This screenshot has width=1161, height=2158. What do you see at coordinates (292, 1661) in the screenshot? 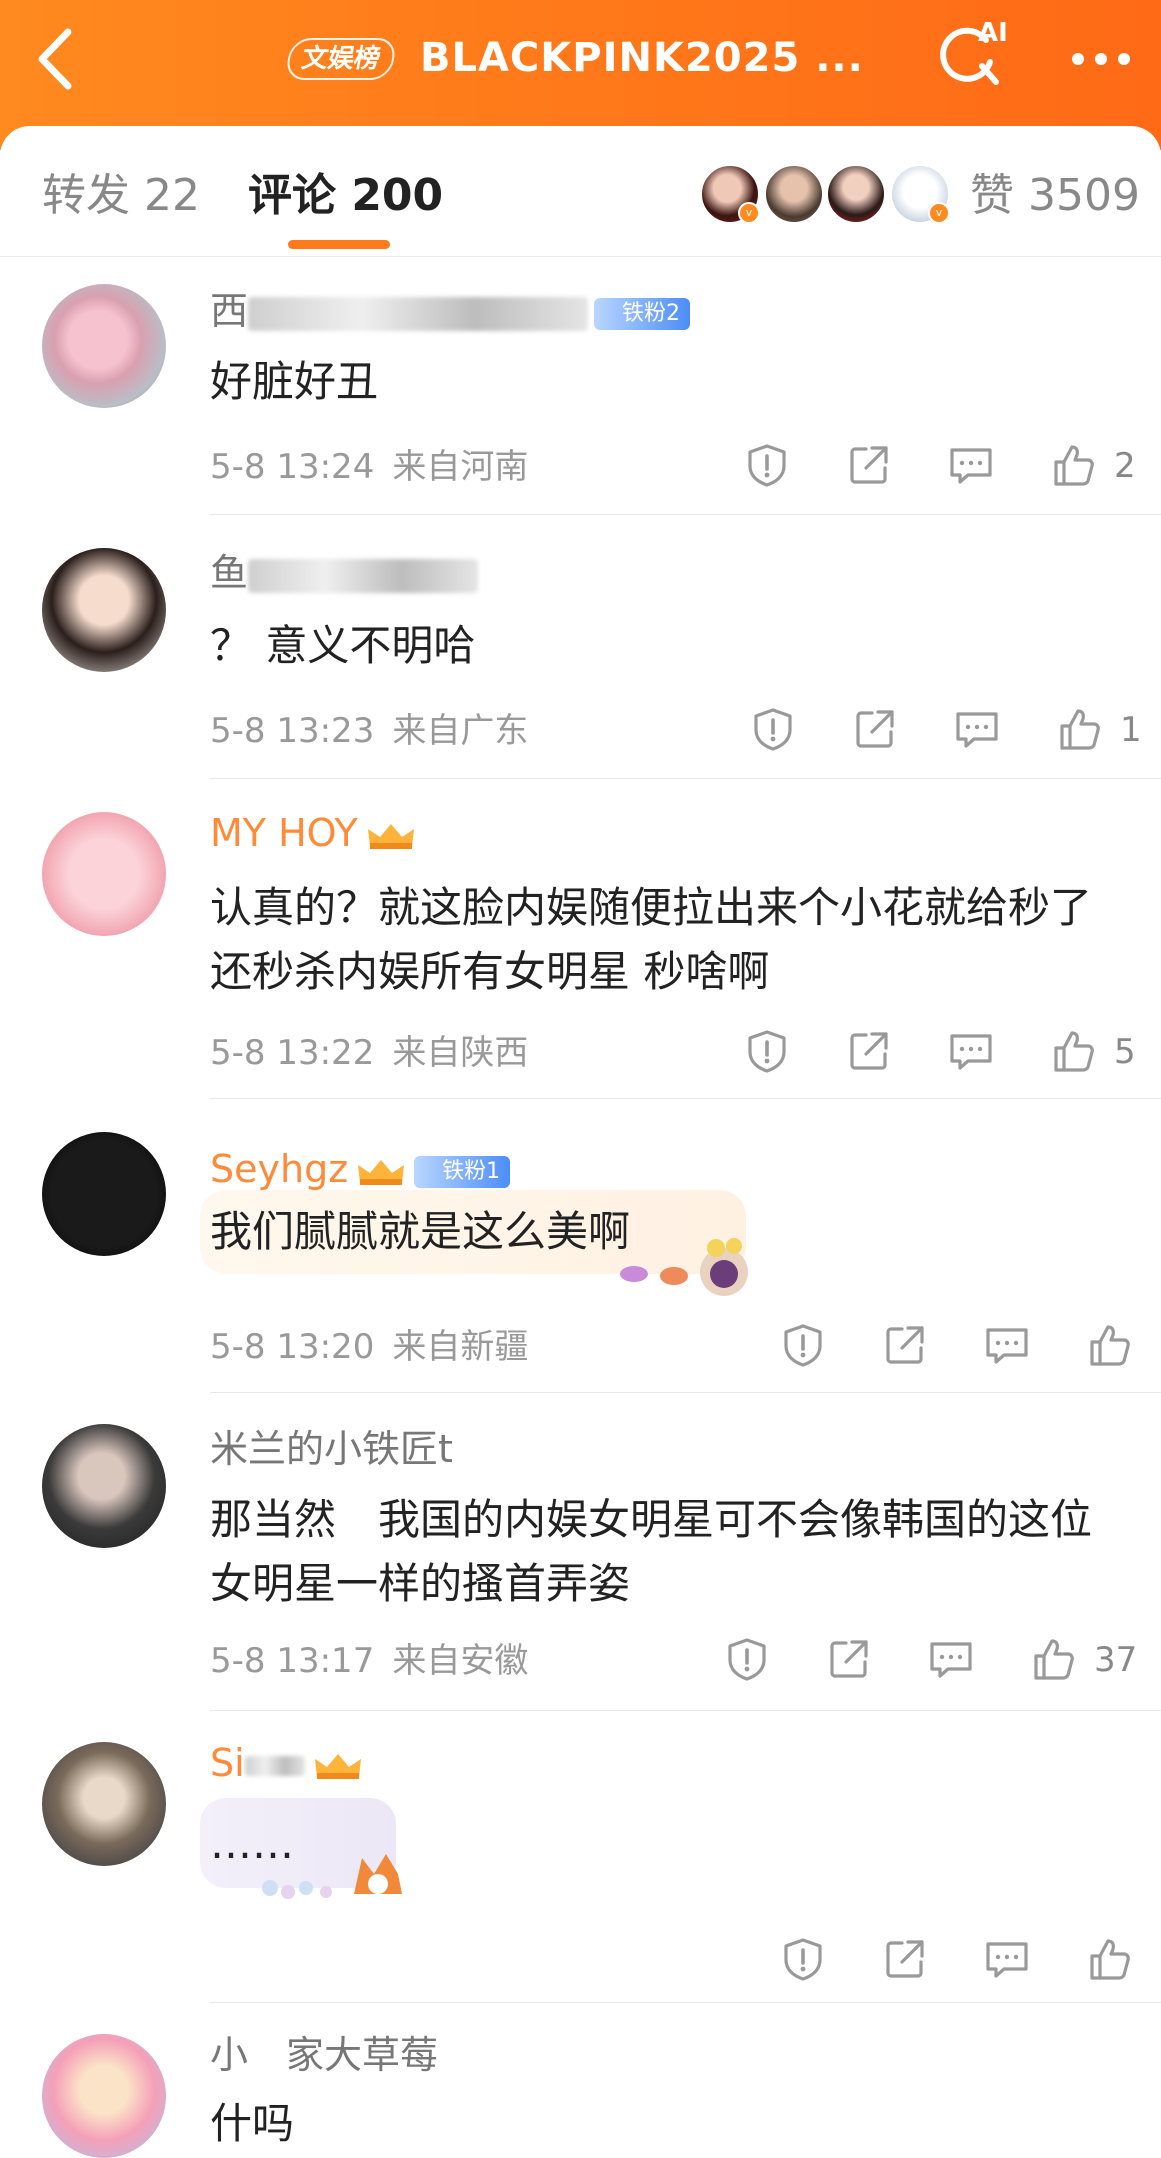
I see `comment-time: 5-8 13:17` at bounding box center [292, 1661].